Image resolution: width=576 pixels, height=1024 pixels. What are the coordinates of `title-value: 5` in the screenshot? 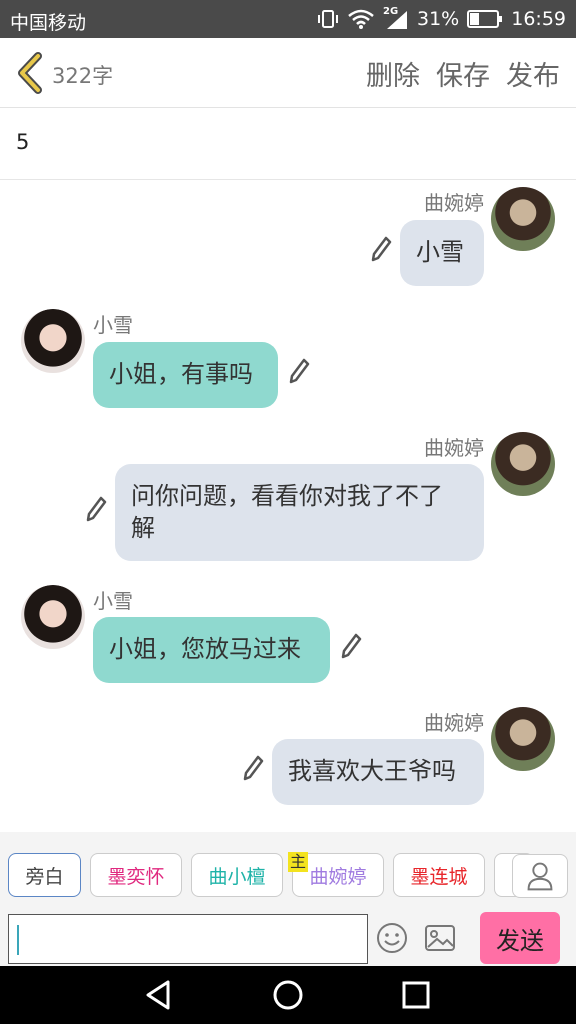 It's located at (23, 142).